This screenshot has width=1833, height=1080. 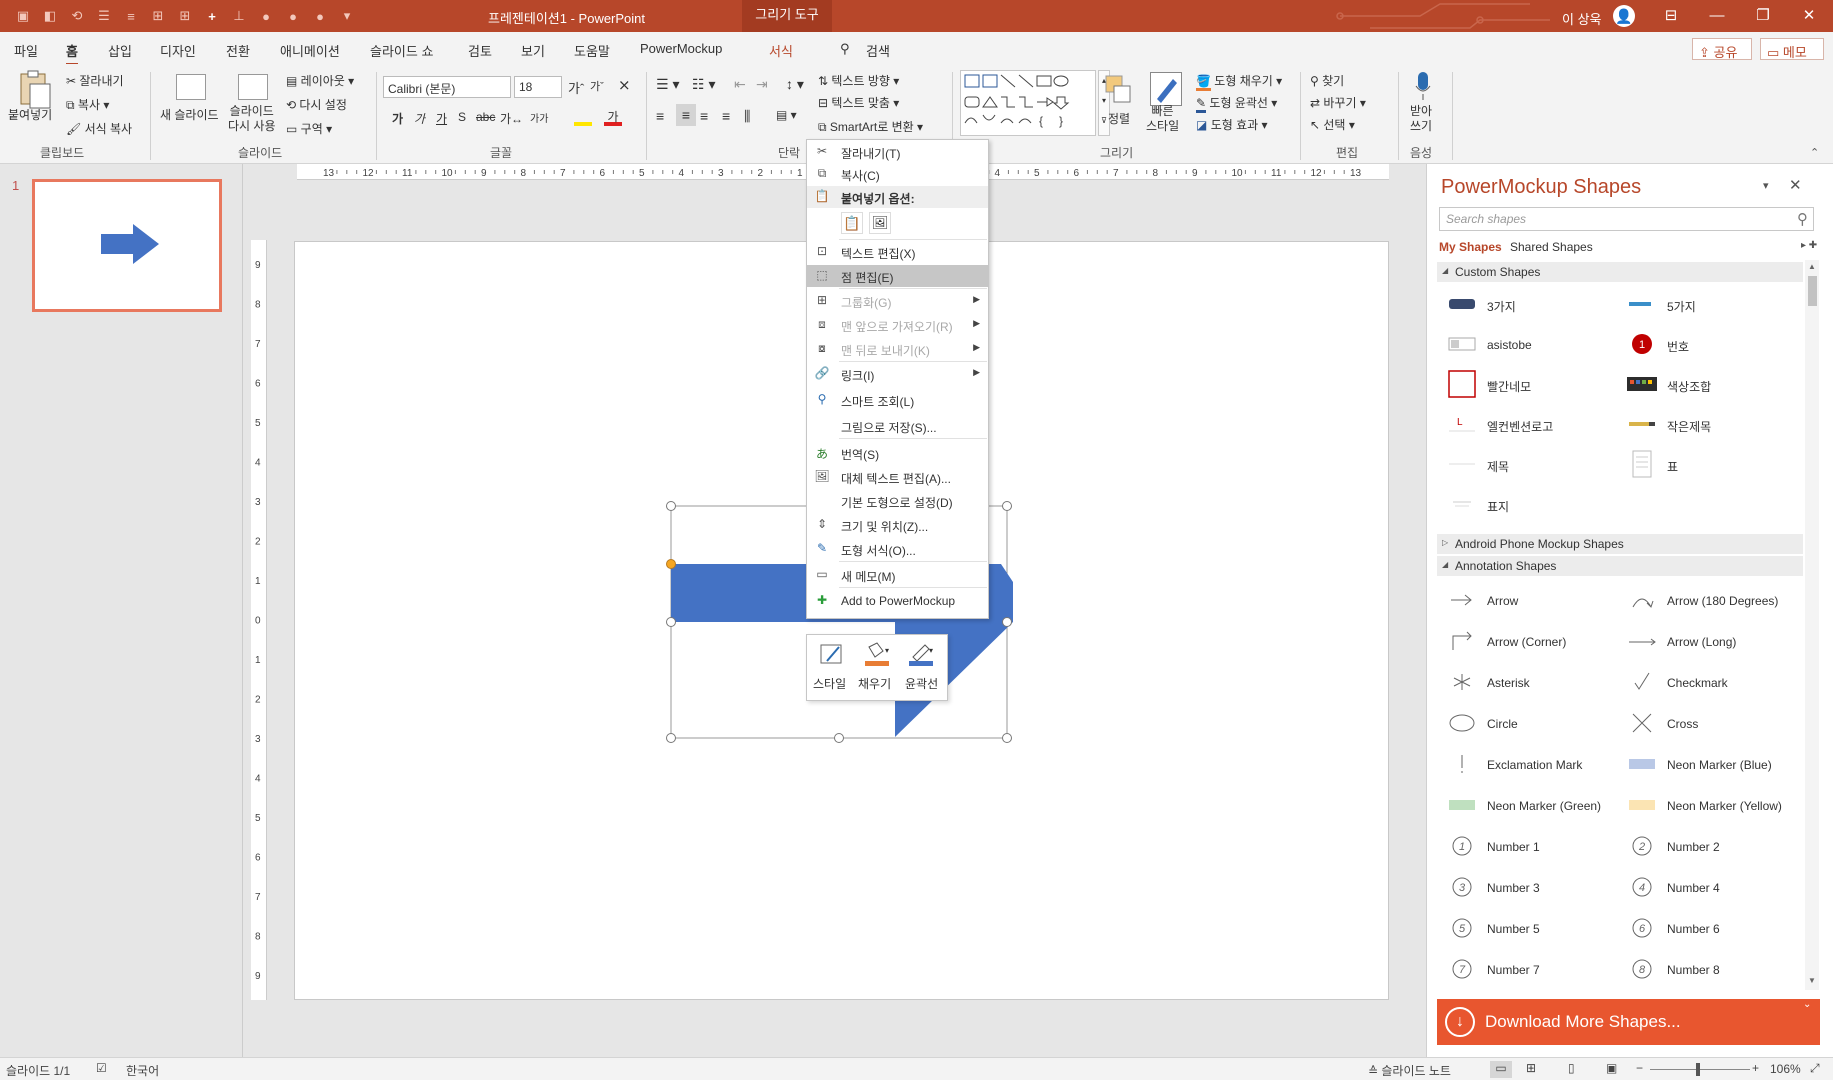 I want to click on menu-item-set-default-shape: 기본 도형으로 설정(D), so click(x=897, y=501).